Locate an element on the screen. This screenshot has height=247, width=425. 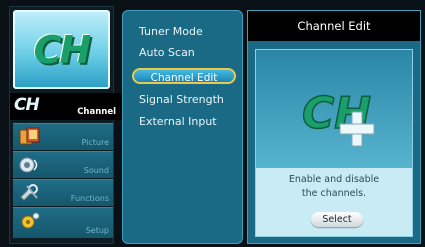
ch-icon: CH is located at coordinates (27, 105).